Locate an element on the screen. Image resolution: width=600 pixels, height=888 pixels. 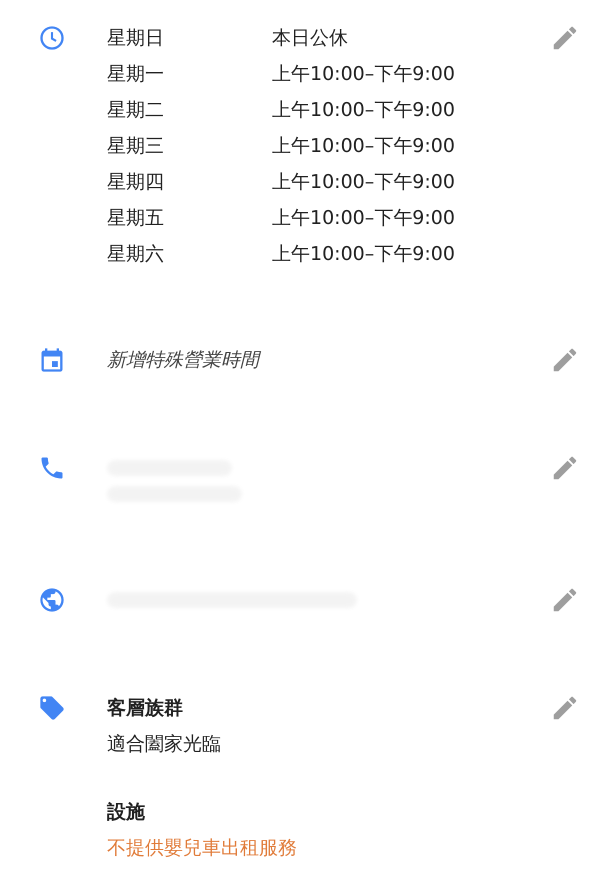
day-label: 星期二 is located at coordinates (136, 110).